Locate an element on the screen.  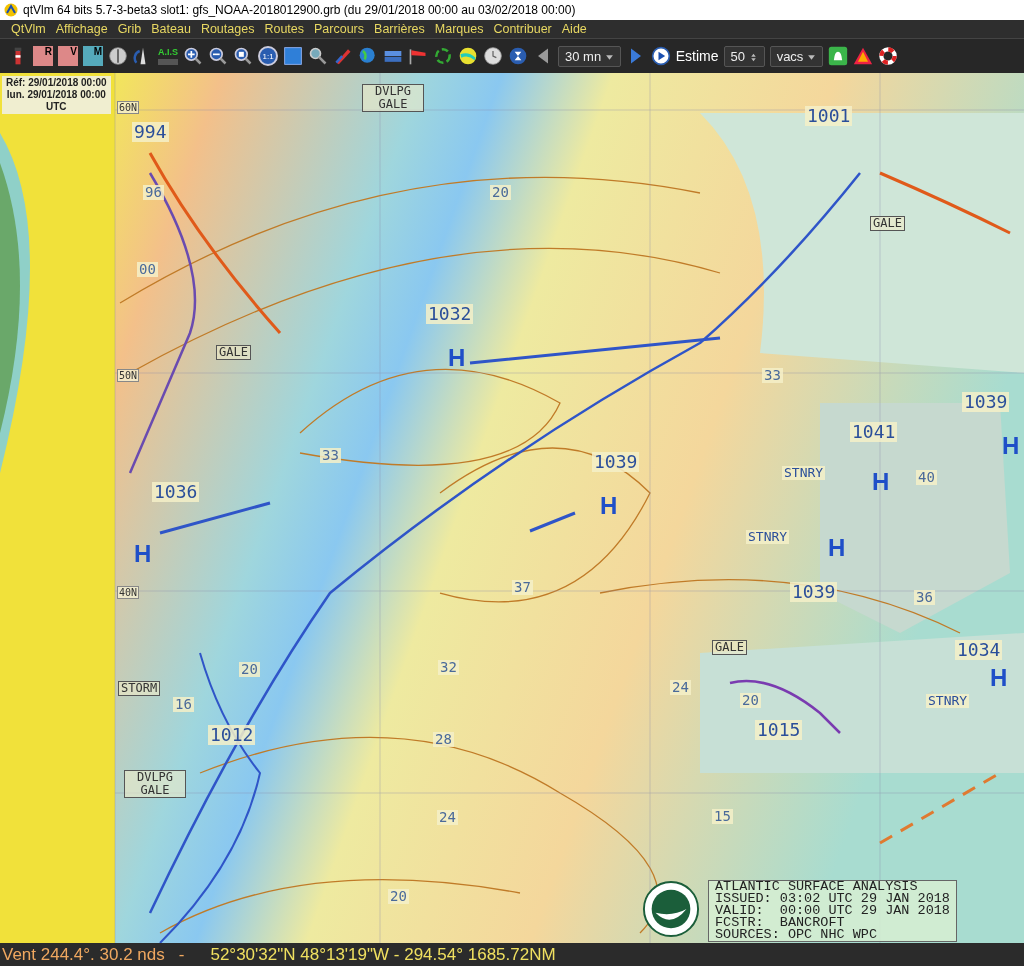
reference-date-text: lun. 29/01/2018 00:00 is located at coordinates (56, 95).